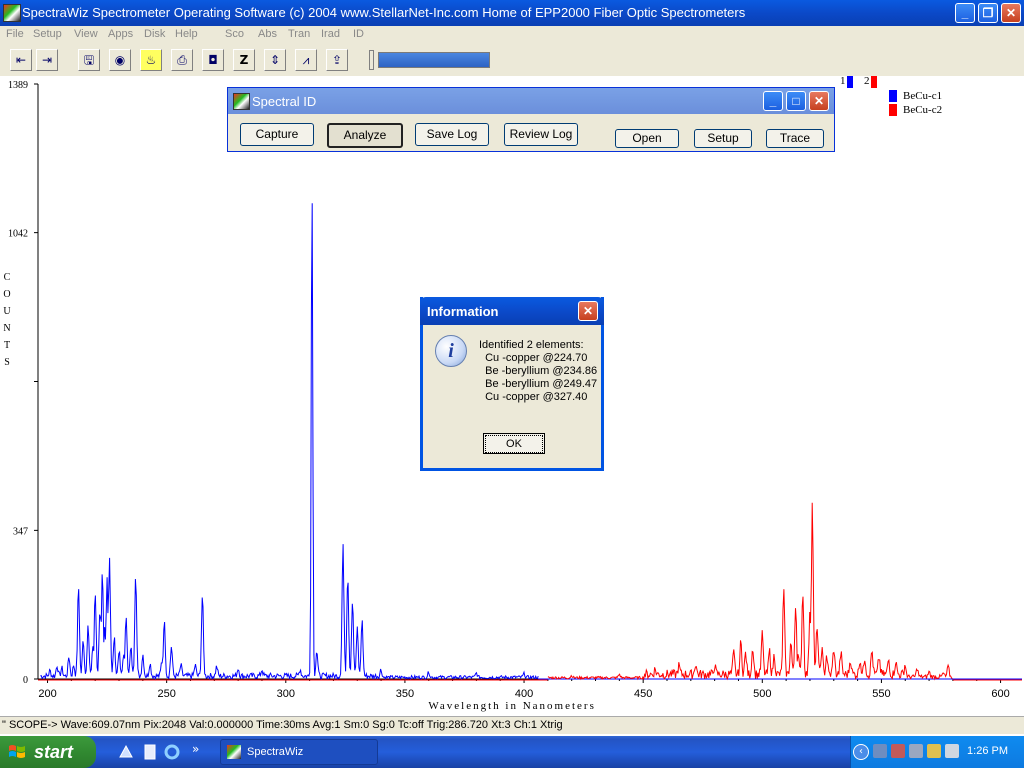 The width and height of the screenshot is (1024, 768). I want to click on legend-label-becu-c2: BeCu-c2, so click(923, 110).